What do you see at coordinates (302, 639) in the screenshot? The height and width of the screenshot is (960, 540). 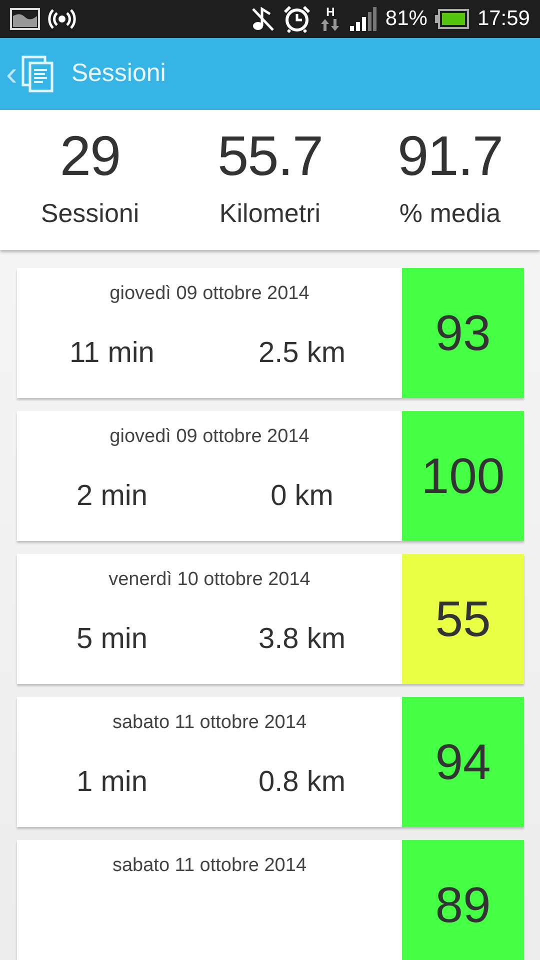 I see `session-distance: 3.8 km` at bounding box center [302, 639].